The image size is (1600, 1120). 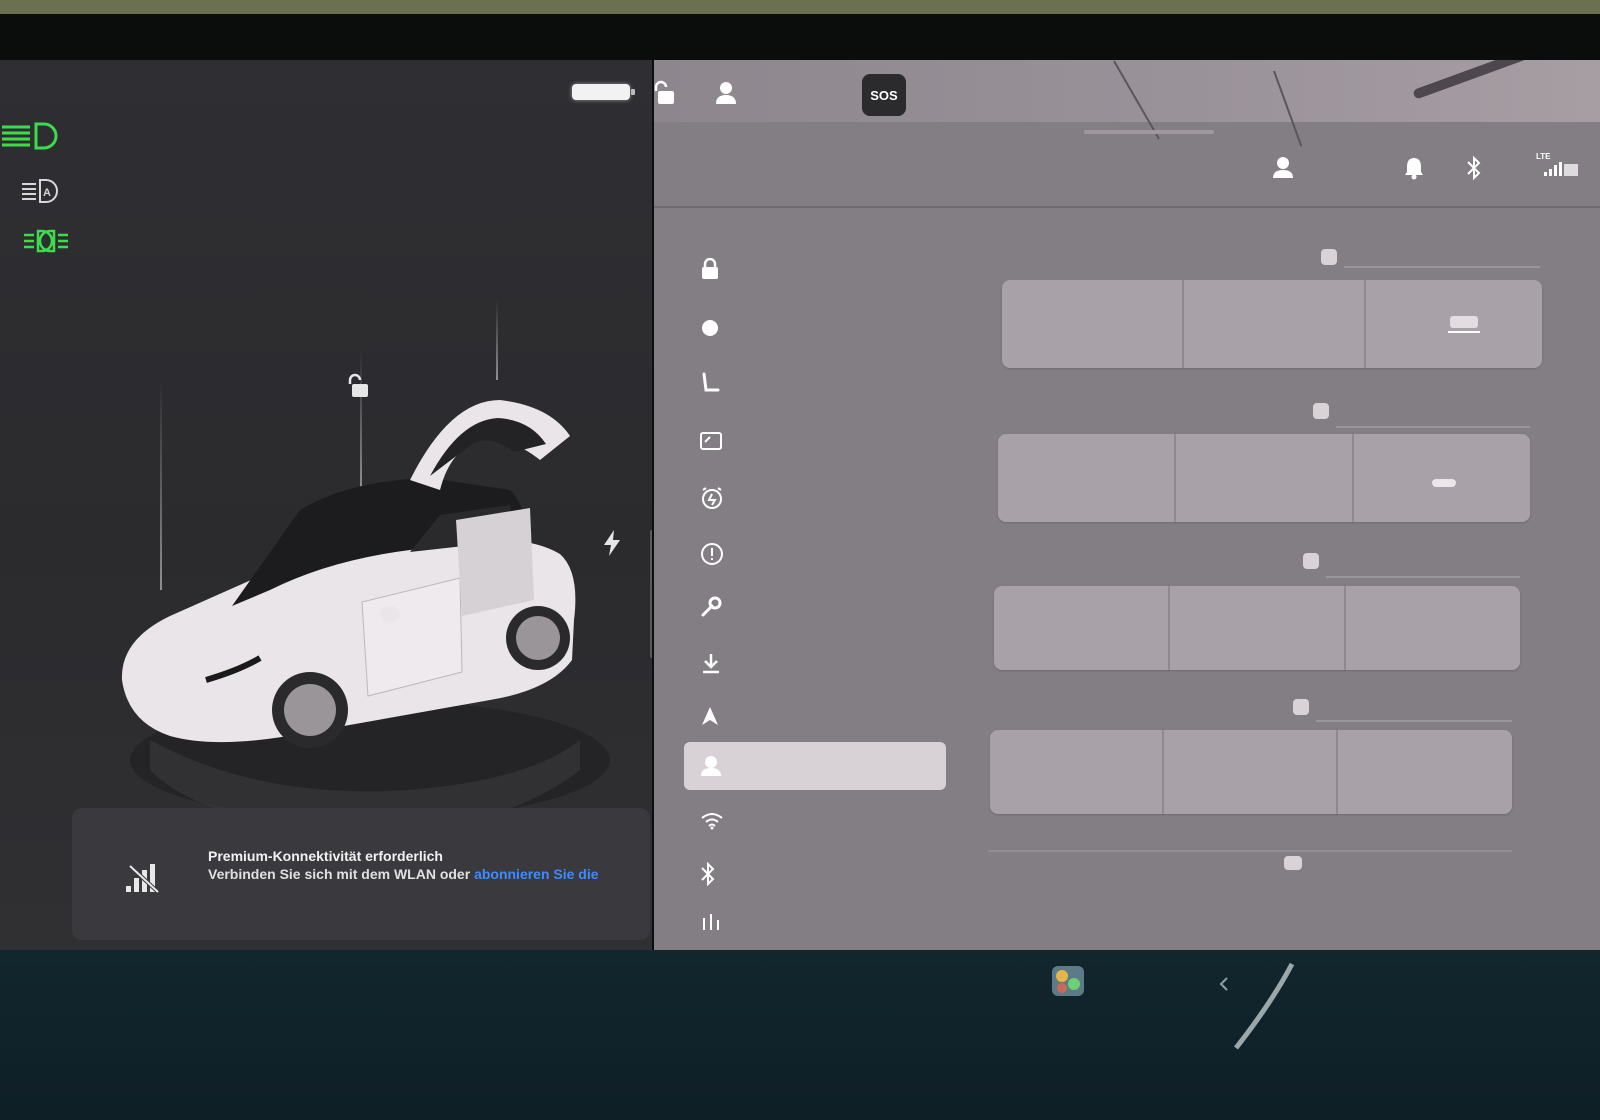 What do you see at coordinates (711, 609) in the screenshot?
I see `wrench-icon` at bounding box center [711, 609].